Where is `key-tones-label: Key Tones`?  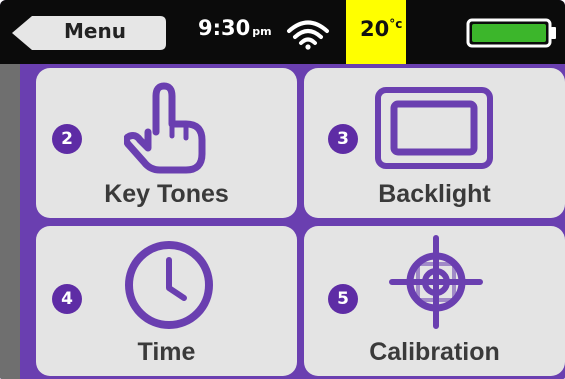
key-tones-label: Key Tones is located at coordinates (166, 194).